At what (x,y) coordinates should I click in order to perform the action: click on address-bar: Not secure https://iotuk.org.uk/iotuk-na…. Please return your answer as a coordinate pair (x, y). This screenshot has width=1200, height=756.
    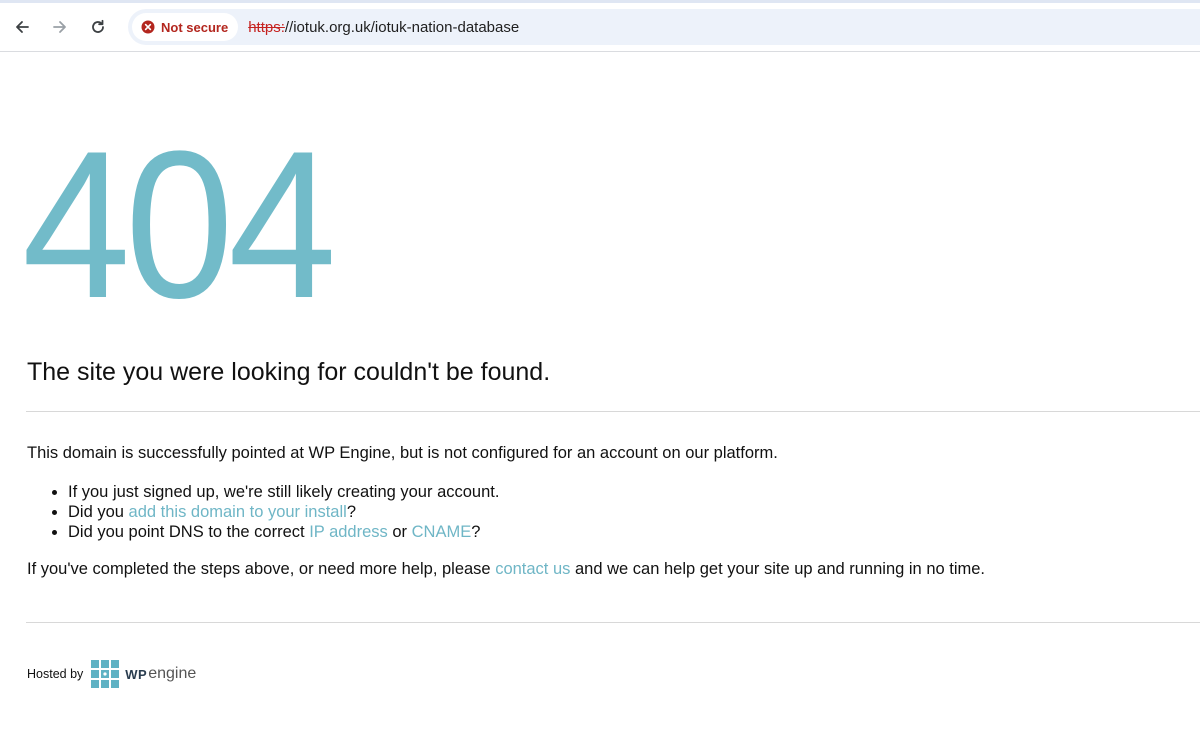
    Looking at the image, I should click on (664, 27).